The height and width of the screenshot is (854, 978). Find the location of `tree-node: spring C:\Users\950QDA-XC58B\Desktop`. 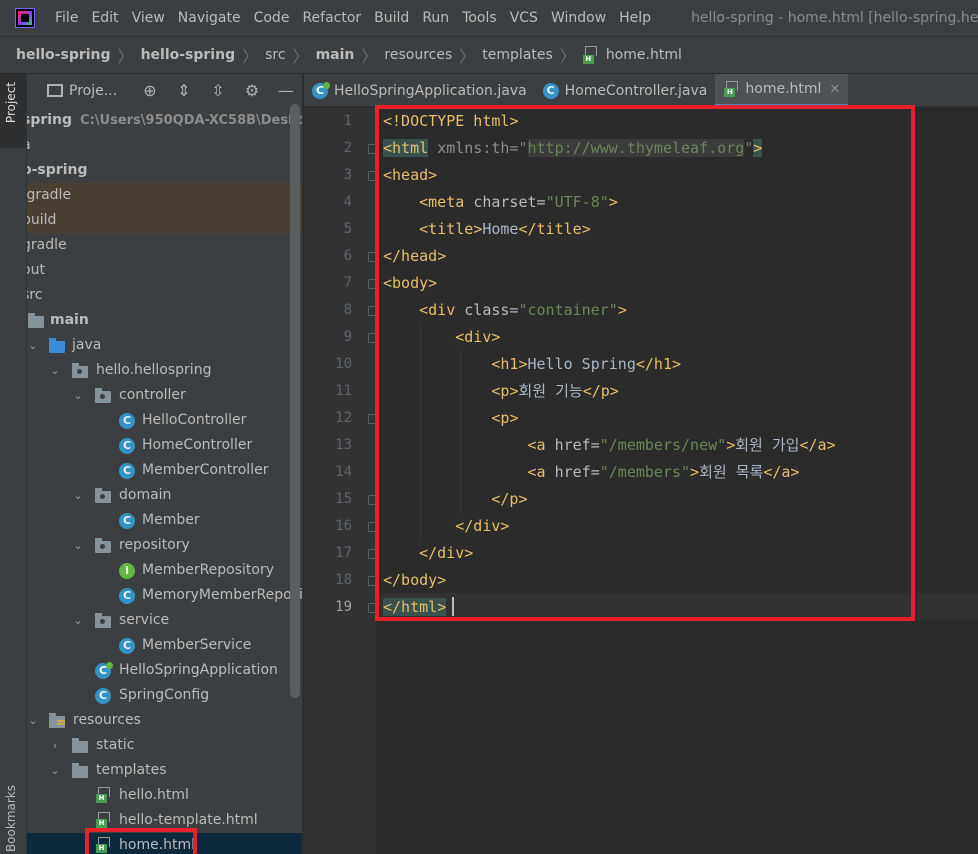

tree-node: spring C:\Users\950QDA-XC58B\Desktop is located at coordinates (165, 120).